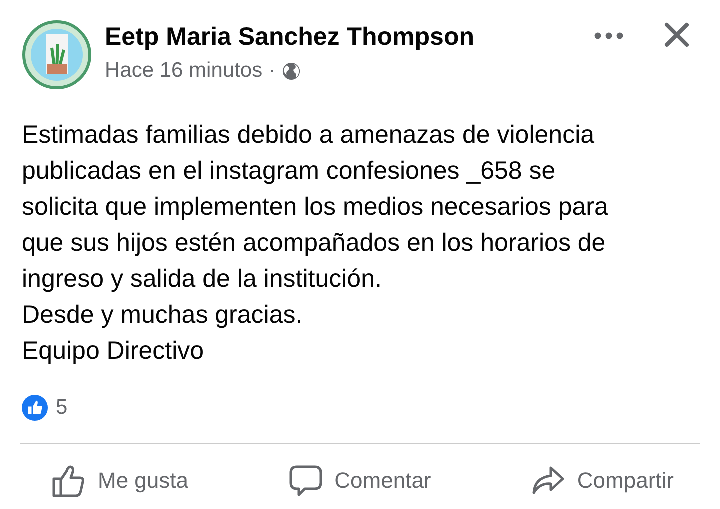 The height and width of the screenshot is (509, 720). What do you see at coordinates (314, 243) in the screenshot?
I see `post-text: que sus hijos estén acompañados en los horarios de` at bounding box center [314, 243].